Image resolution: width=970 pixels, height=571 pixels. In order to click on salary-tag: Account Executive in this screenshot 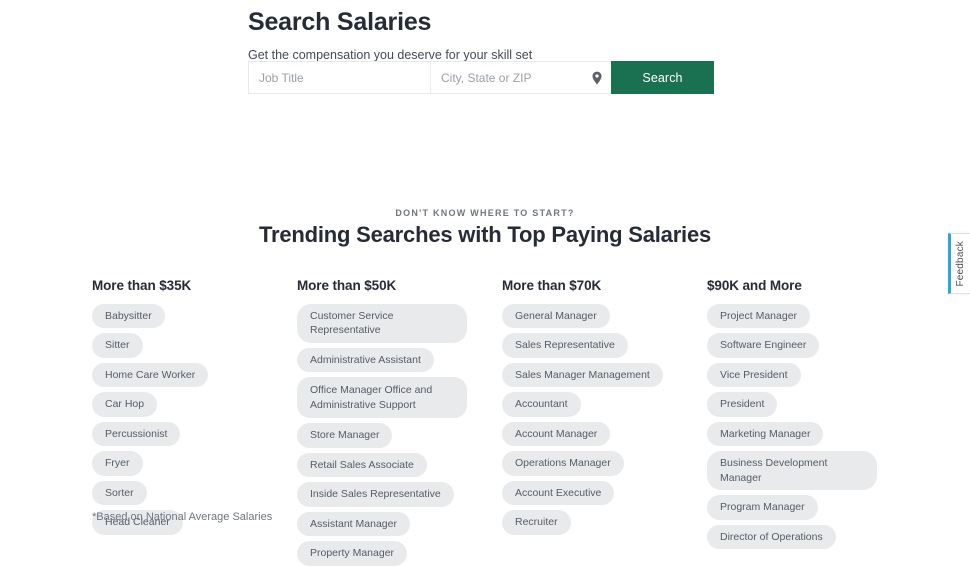, I will do `click(558, 493)`.